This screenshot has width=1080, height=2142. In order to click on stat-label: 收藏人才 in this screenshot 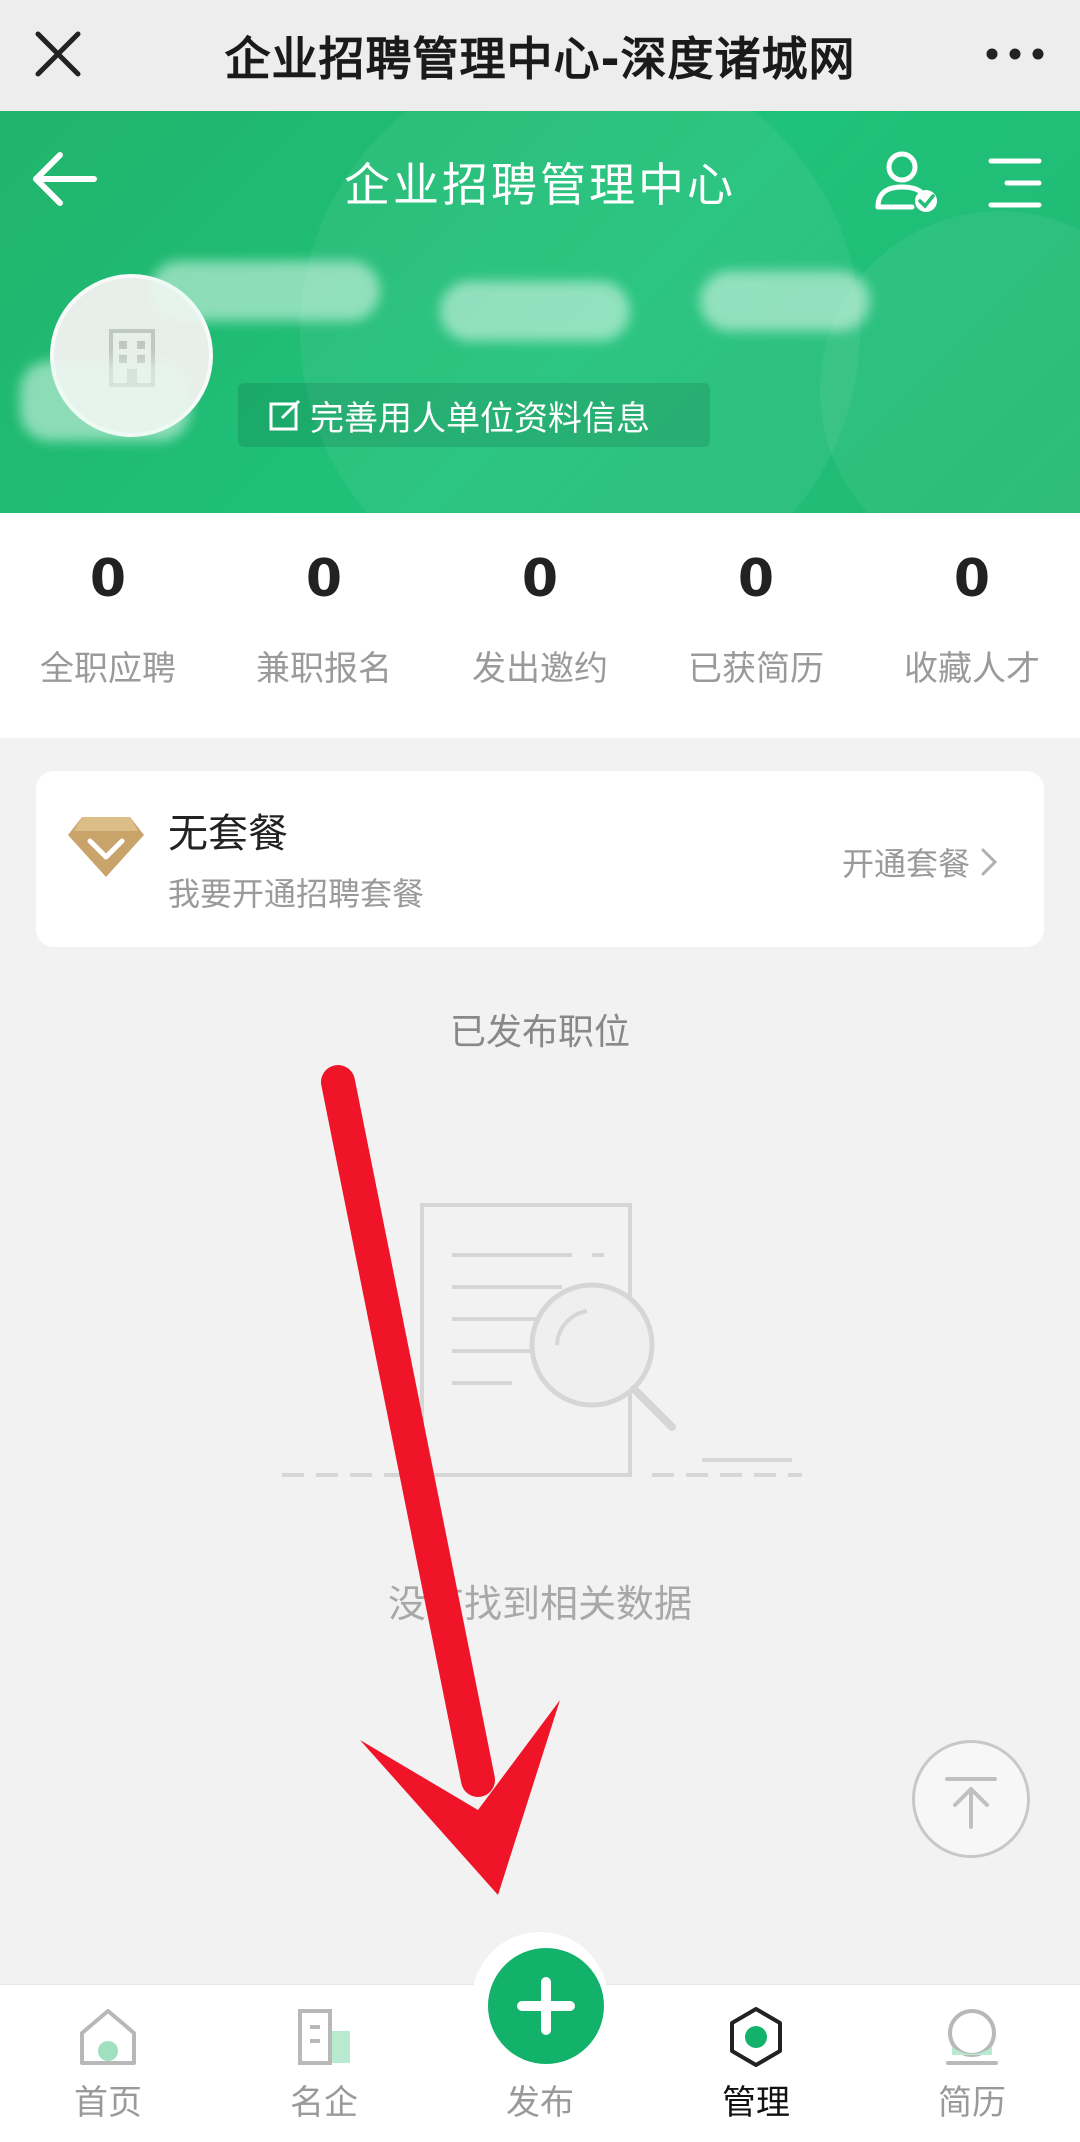, I will do `click(972, 669)`.